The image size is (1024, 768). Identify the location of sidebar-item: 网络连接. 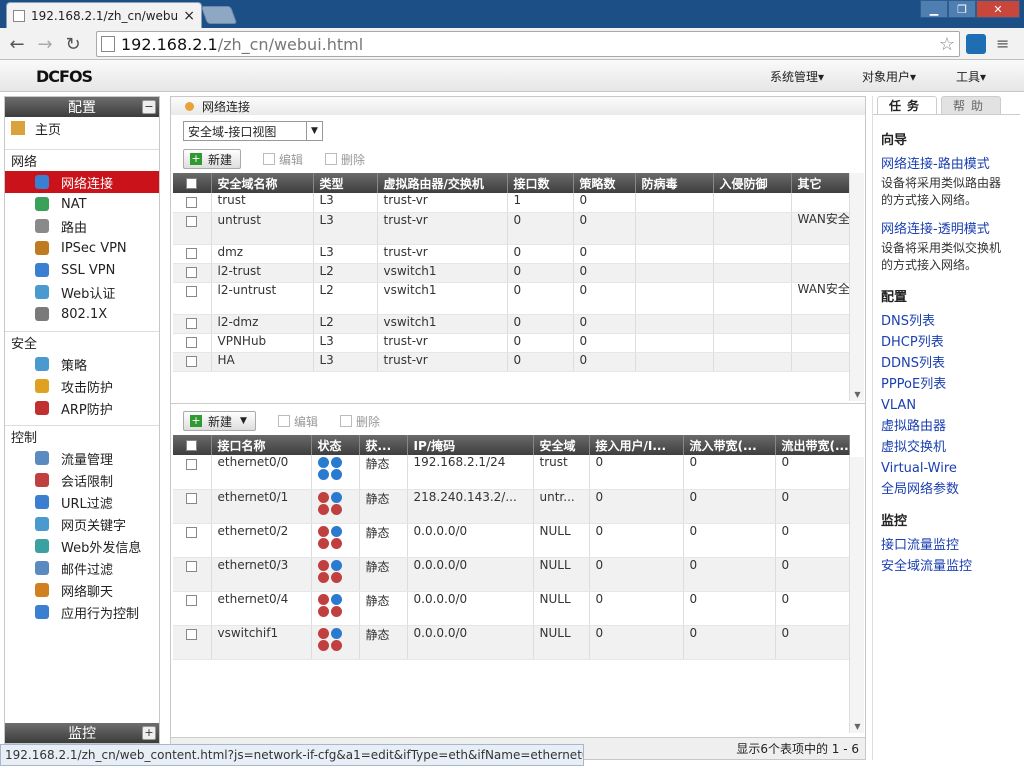
(82, 182).